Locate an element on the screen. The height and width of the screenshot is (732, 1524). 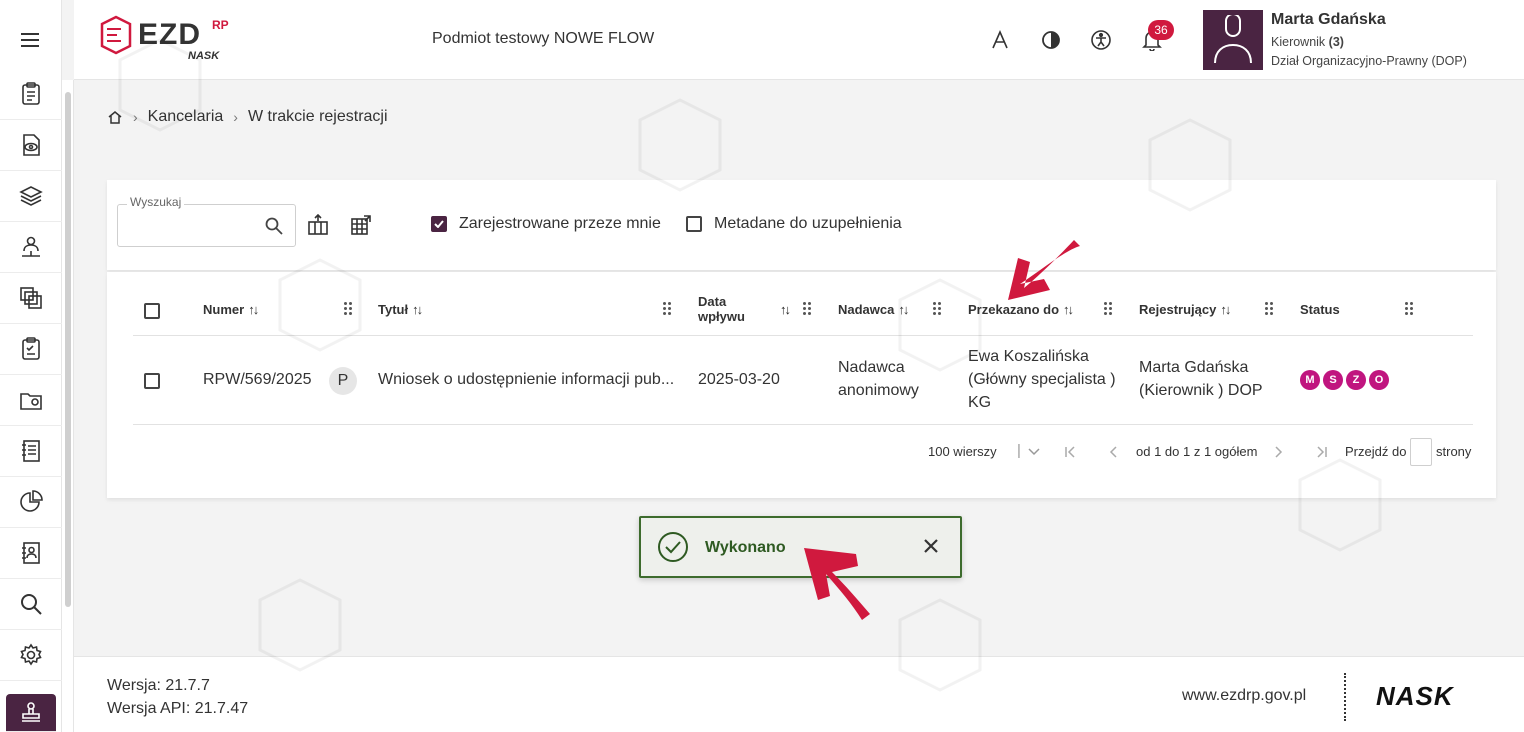
accessibility-icon is located at coordinates (1101, 40).